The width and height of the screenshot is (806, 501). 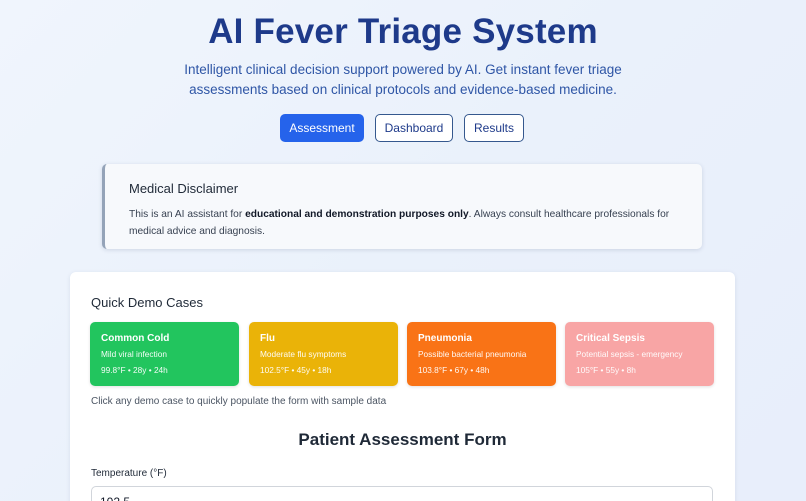 What do you see at coordinates (445, 338) in the screenshot?
I see `demo-case-title: Pneumonia` at bounding box center [445, 338].